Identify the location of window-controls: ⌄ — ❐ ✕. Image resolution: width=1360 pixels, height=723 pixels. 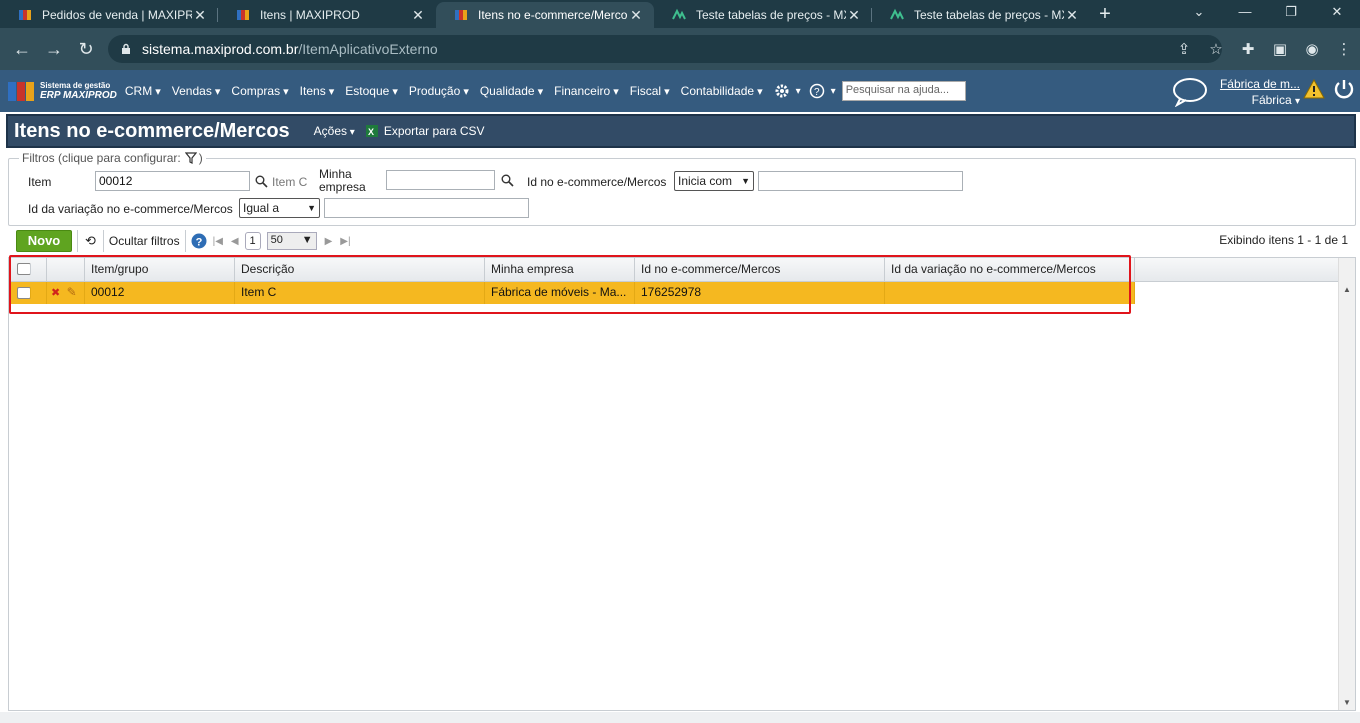
(1268, 14).